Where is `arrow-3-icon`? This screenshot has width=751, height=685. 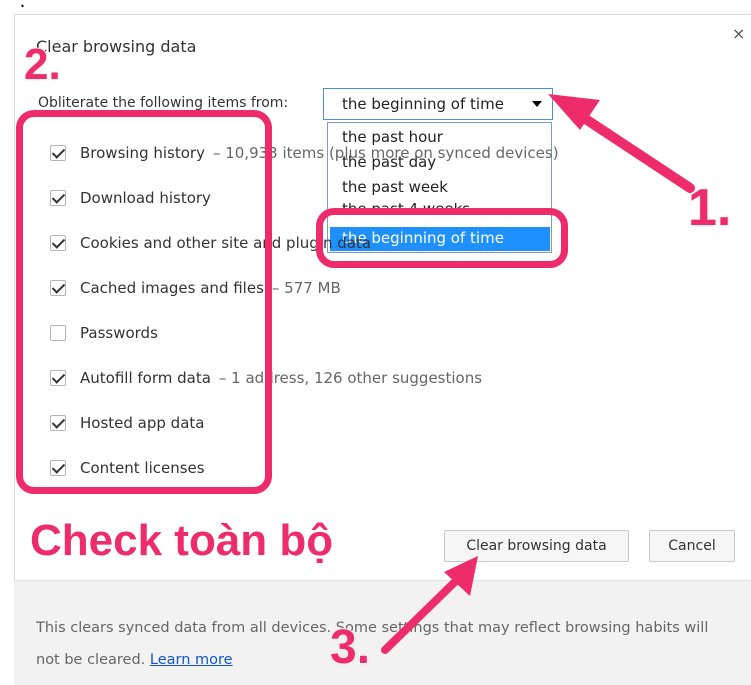 arrow-3-icon is located at coordinates (429, 605).